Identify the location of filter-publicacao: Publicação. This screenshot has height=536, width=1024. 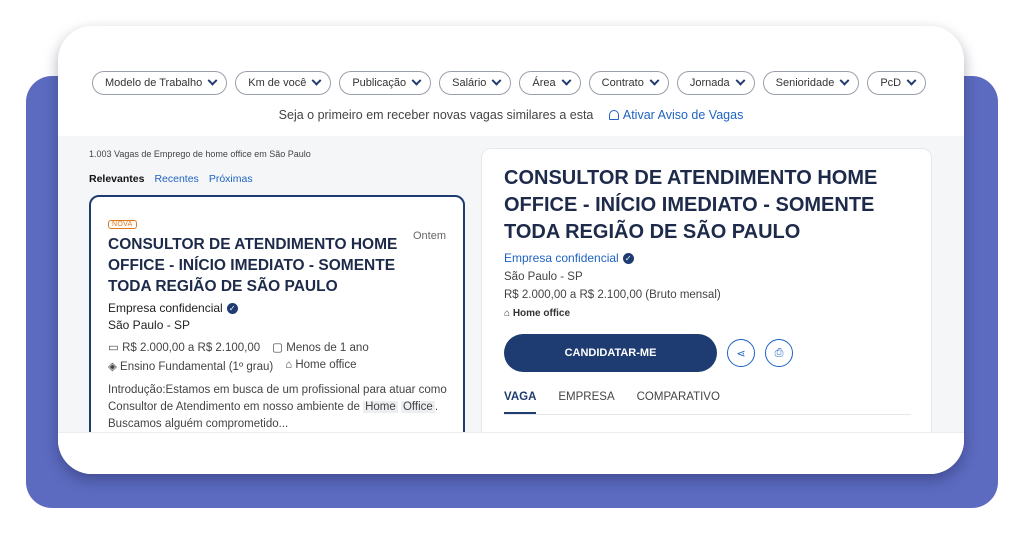
(385, 83).